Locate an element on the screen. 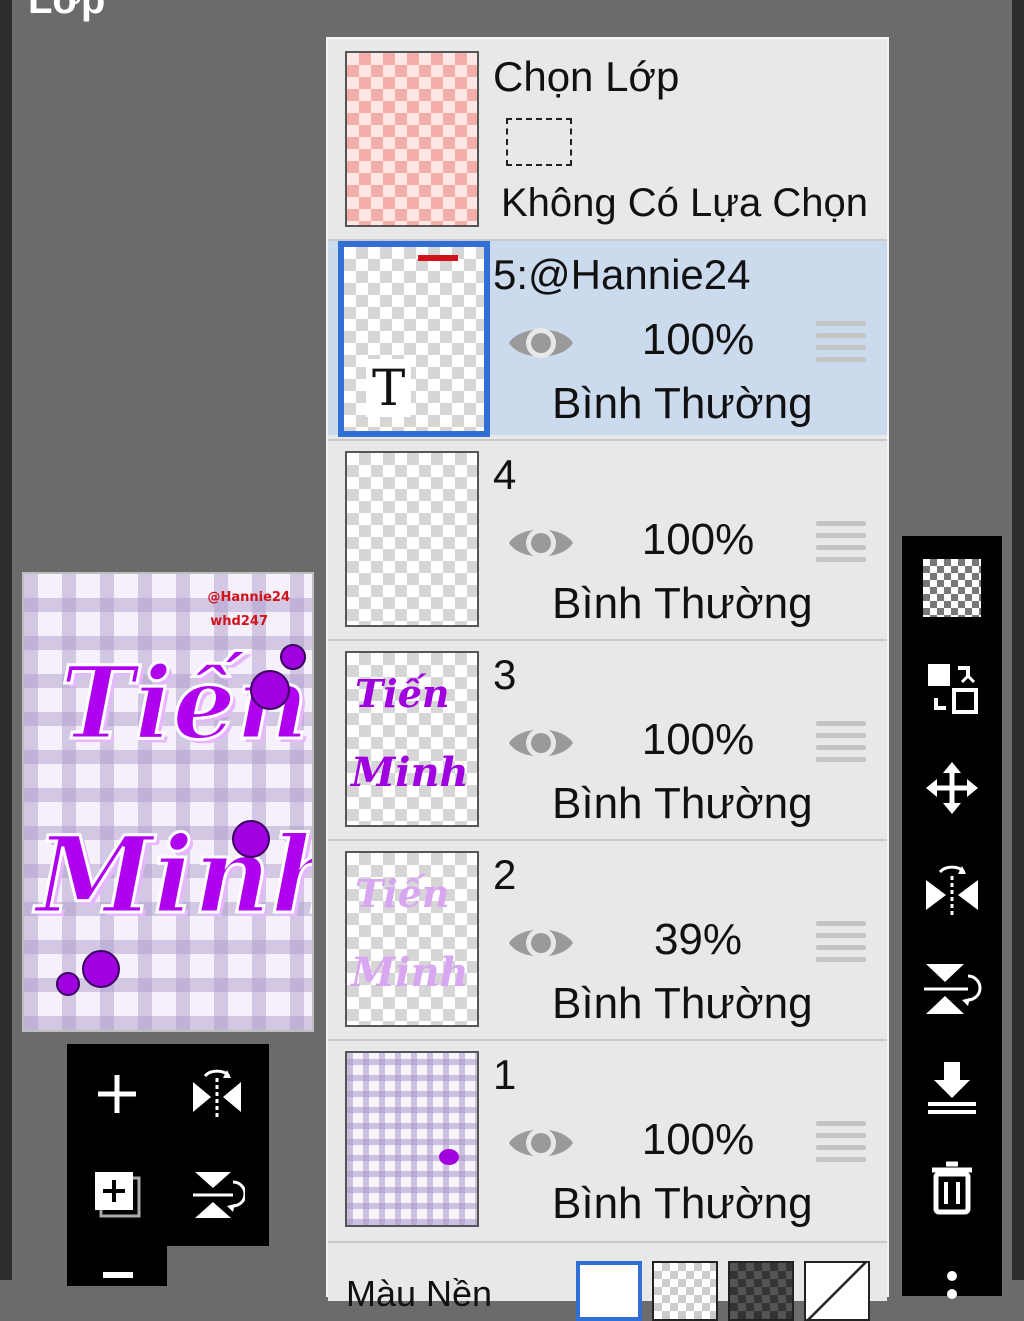 This screenshot has height=1321, width=1024. add-copy-layer-icon is located at coordinates (117, 1194).